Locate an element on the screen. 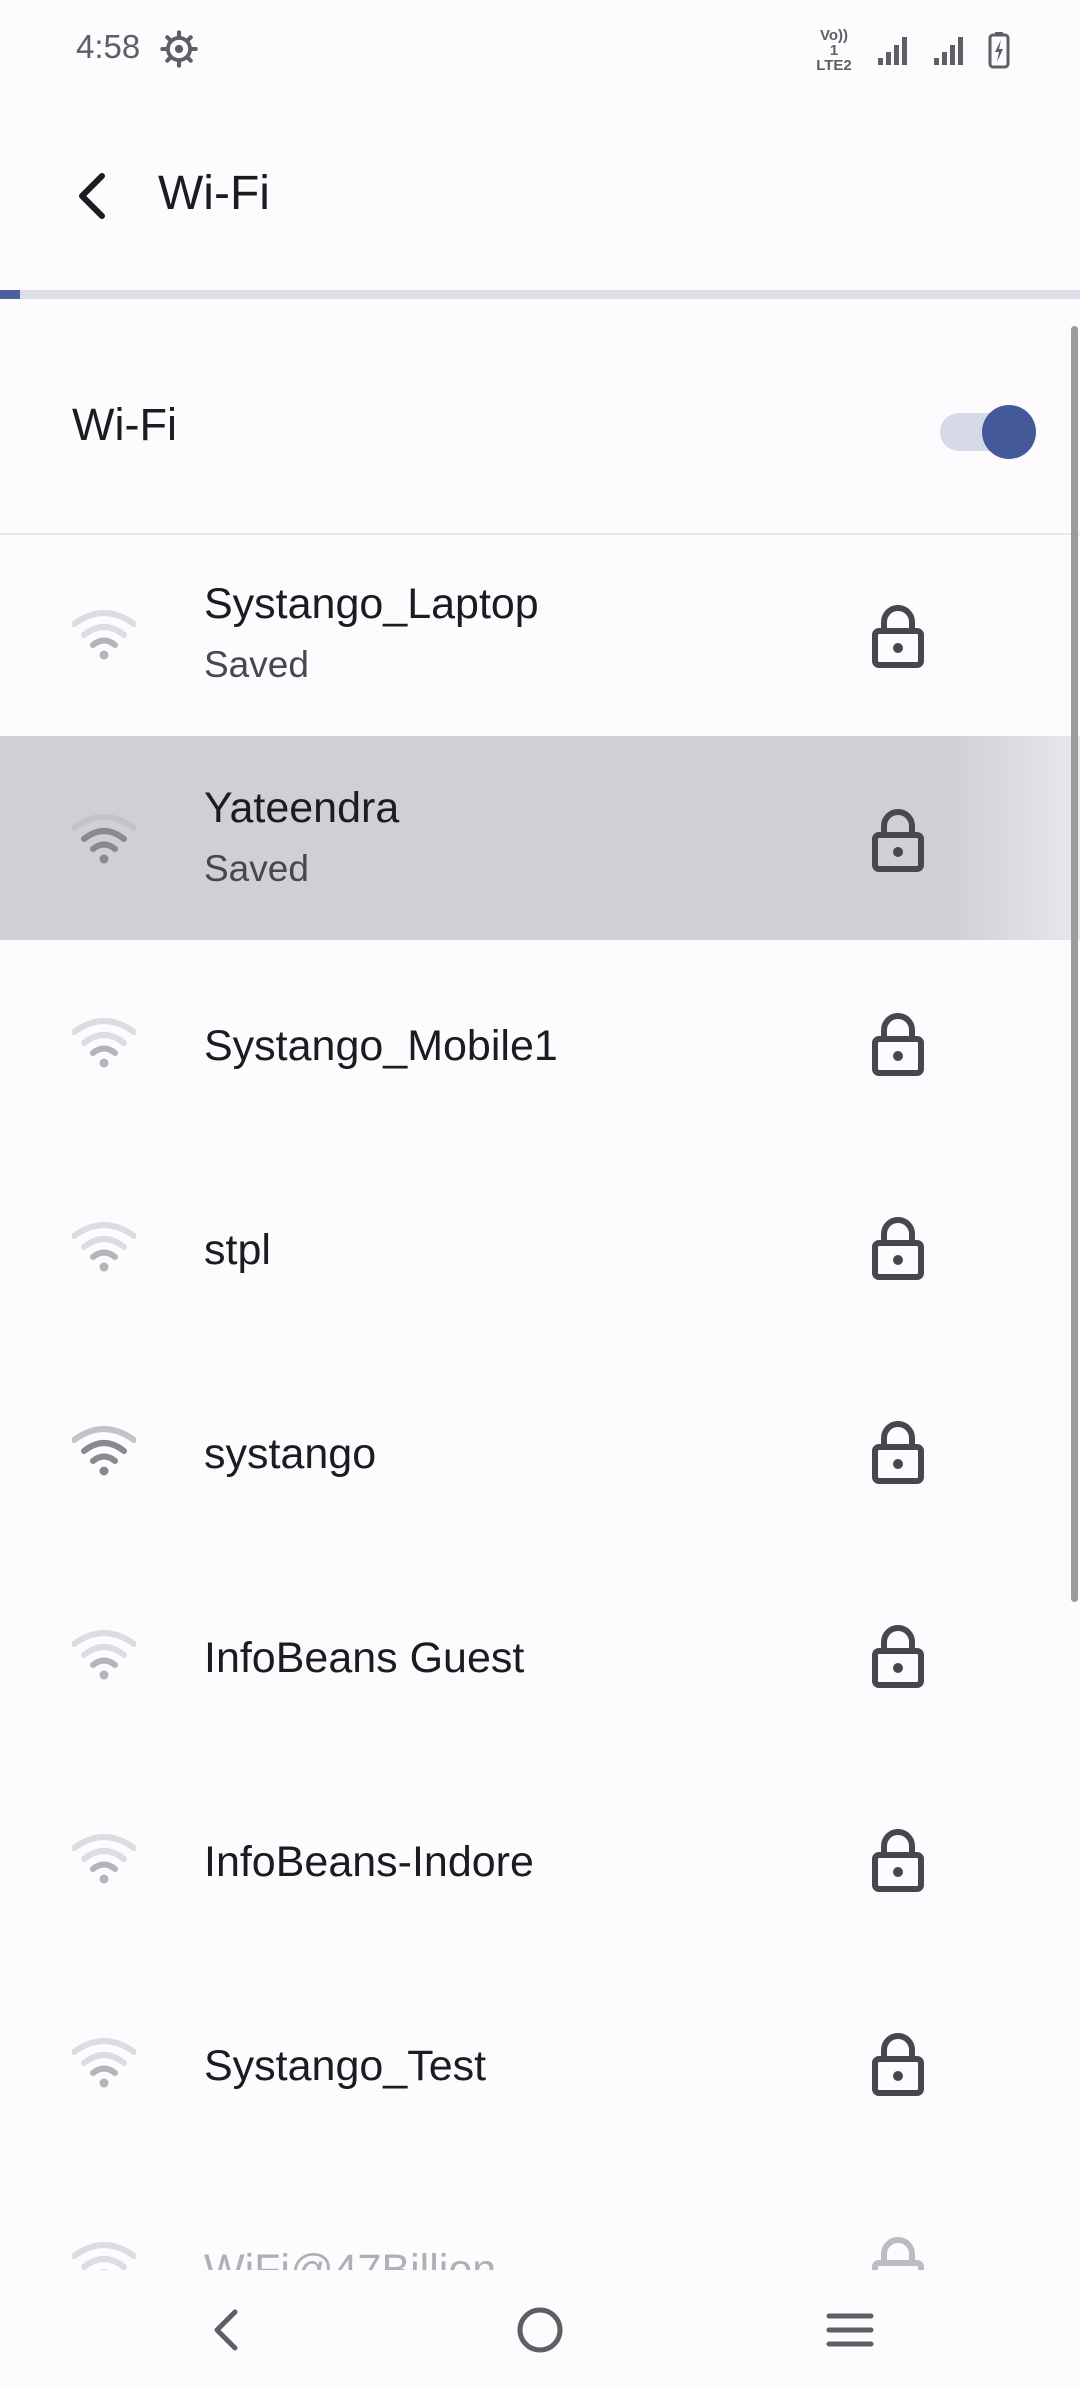 This screenshot has height=2388, width=1080. network-item: Yateendra Saved is located at coordinates (540, 838).